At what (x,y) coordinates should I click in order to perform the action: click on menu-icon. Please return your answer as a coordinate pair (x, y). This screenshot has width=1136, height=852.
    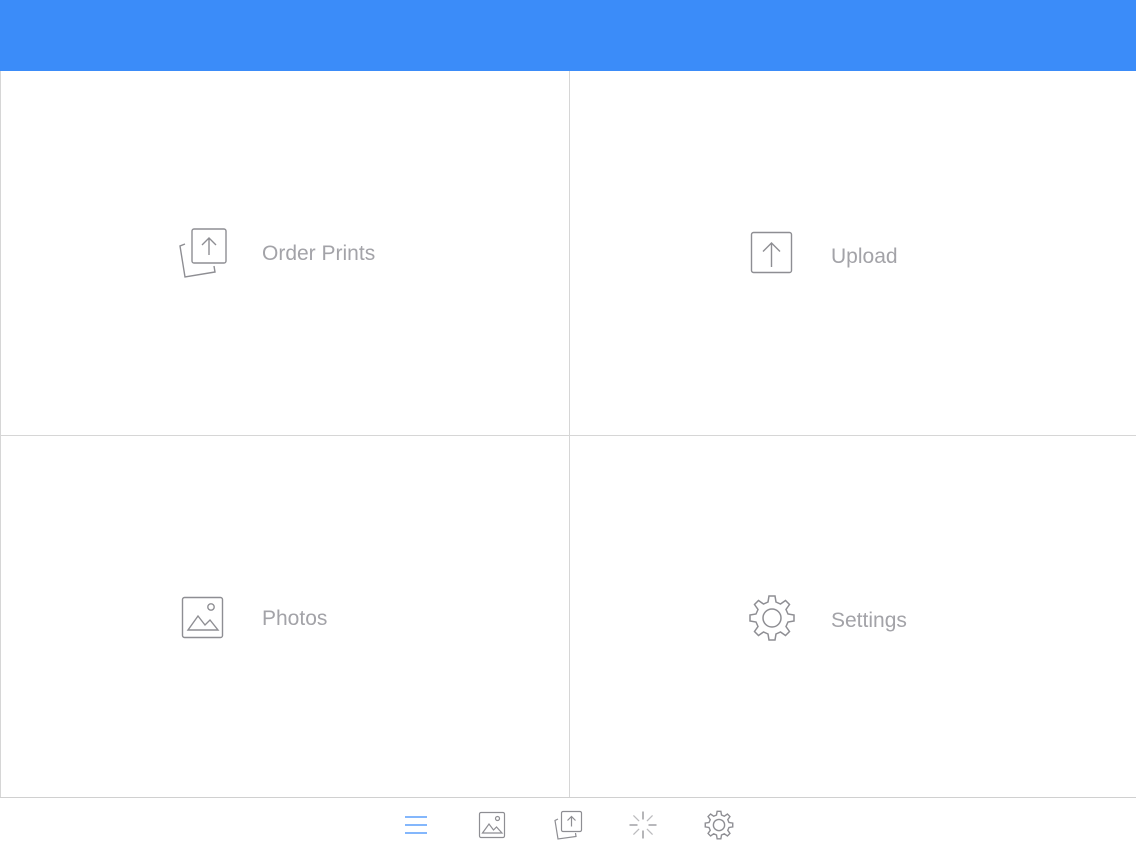
    Looking at the image, I should click on (416, 825).